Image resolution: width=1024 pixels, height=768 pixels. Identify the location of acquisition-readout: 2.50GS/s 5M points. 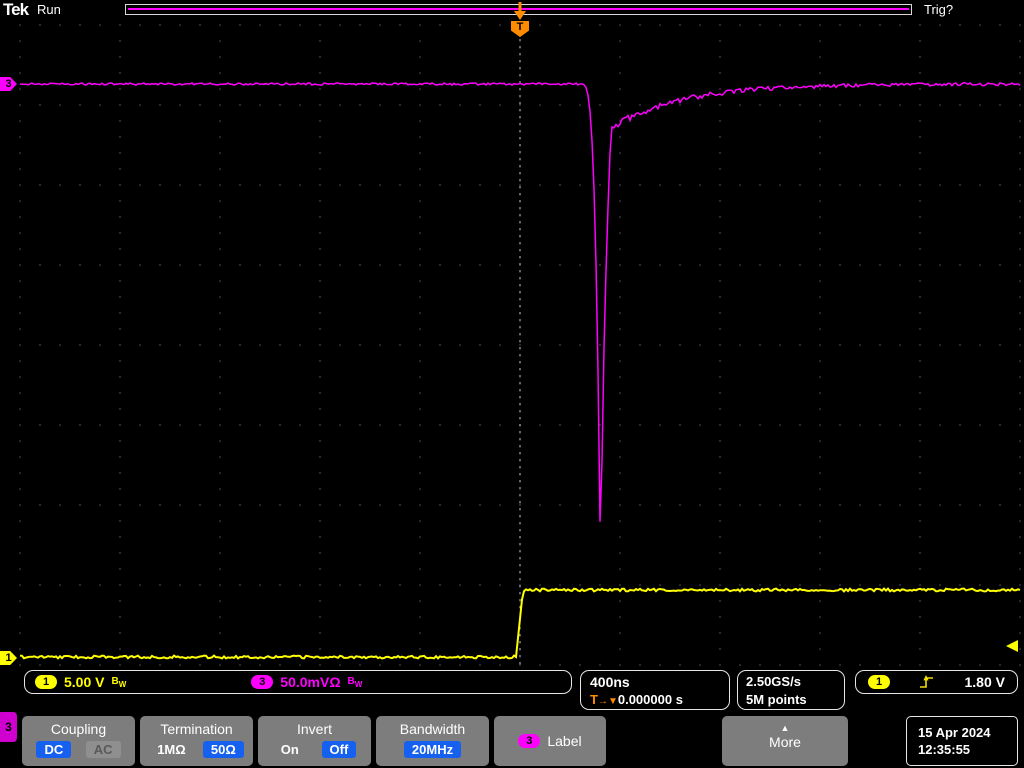
(791, 690).